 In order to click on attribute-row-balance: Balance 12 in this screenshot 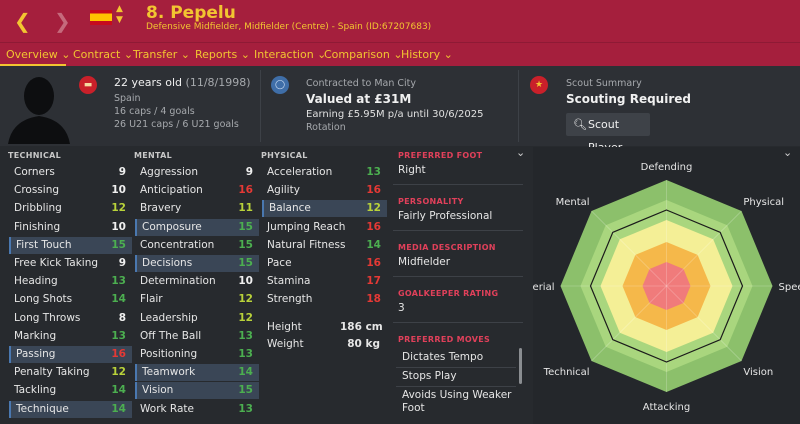, I will do `click(324, 209)`.